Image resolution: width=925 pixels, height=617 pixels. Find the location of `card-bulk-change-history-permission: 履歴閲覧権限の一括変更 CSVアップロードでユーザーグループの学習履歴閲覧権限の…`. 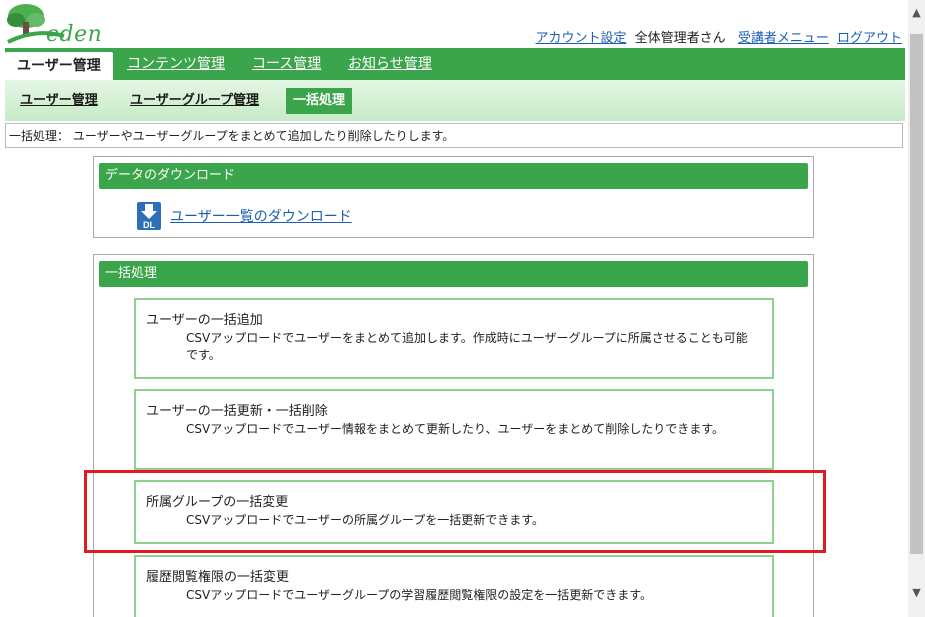

card-bulk-change-history-permission: 履歴閲覧権限の一括変更 CSVアップロードでユーザーグループの学習履歴閲覧権限の… is located at coordinates (454, 586).